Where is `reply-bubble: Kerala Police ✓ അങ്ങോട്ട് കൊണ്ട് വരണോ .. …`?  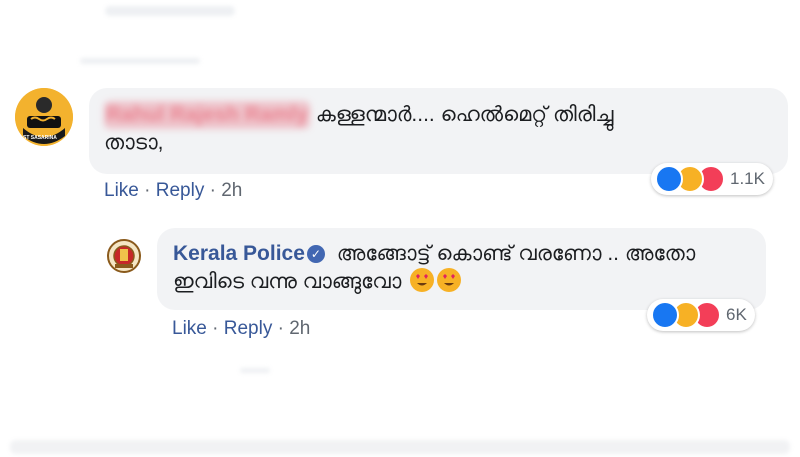
reply-bubble: Kerala Police ✓ അങ്ങോട്ട് കൊണ്ട് വരണോ .. … is located at coordinates (461, 269).